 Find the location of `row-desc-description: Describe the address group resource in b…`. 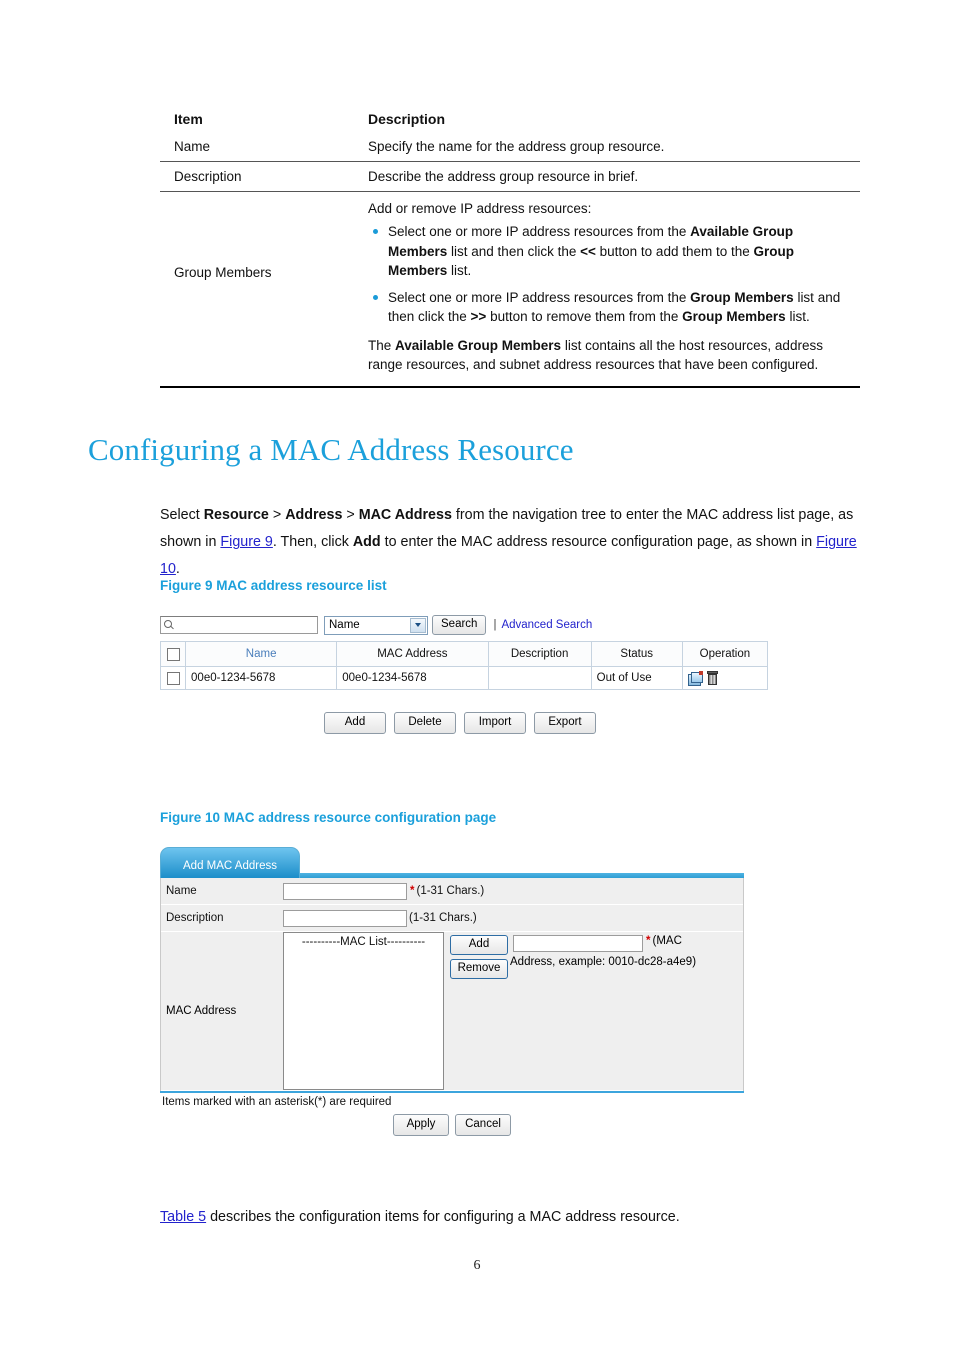

row-desc-description: Describe the address group resource in b… is located at coordinates (608, 176).